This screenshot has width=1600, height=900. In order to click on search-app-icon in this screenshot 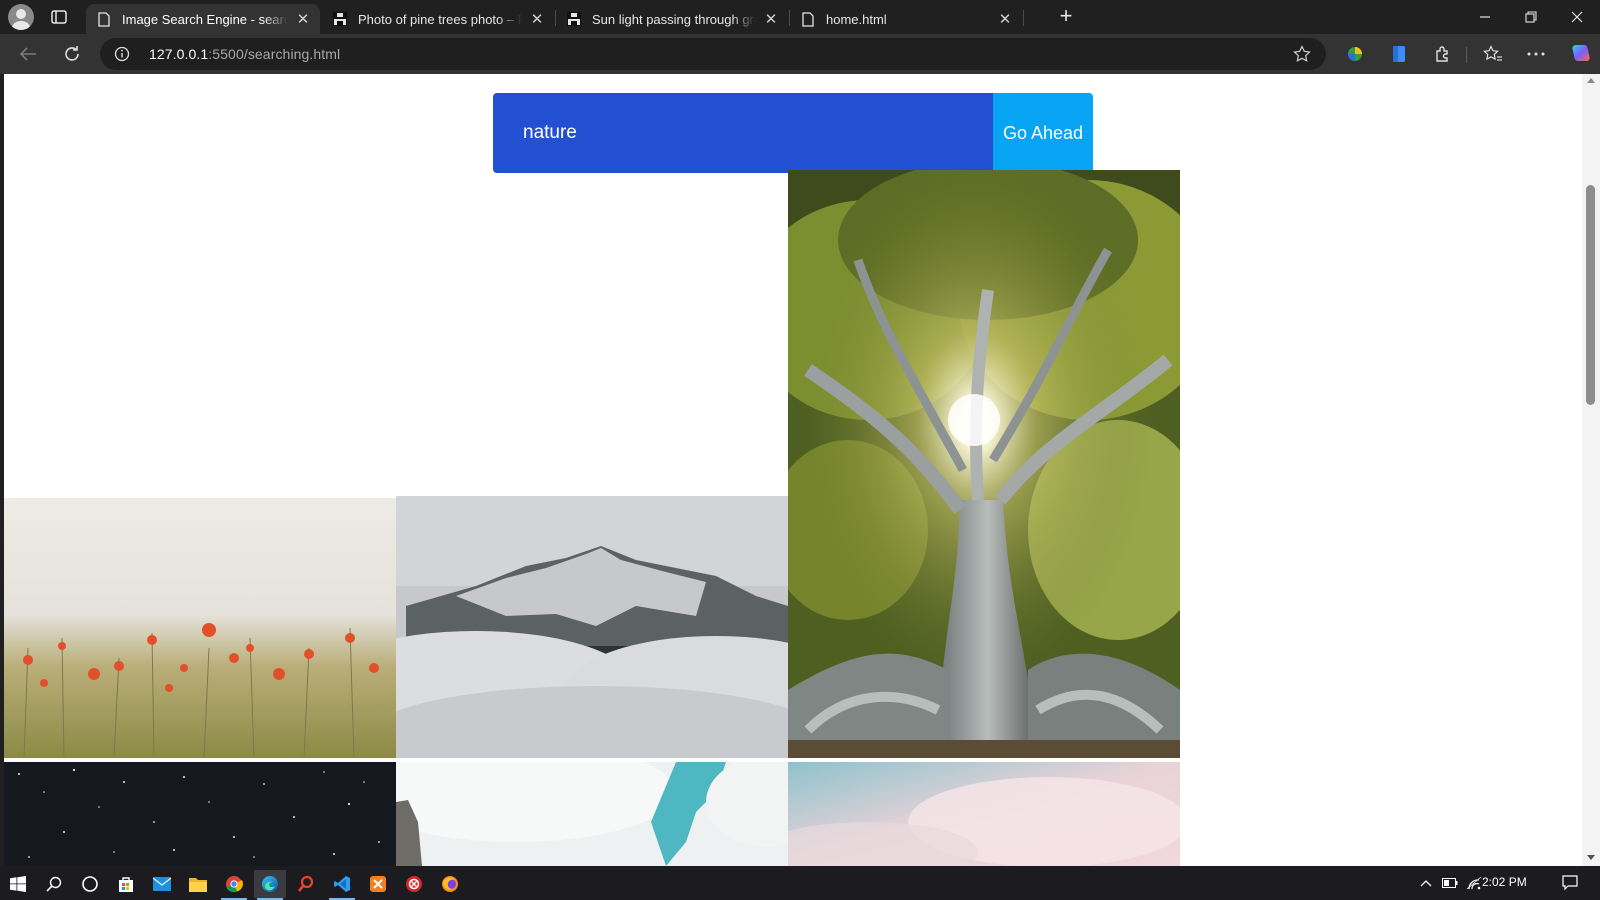, I will do `click(306, 884)`.